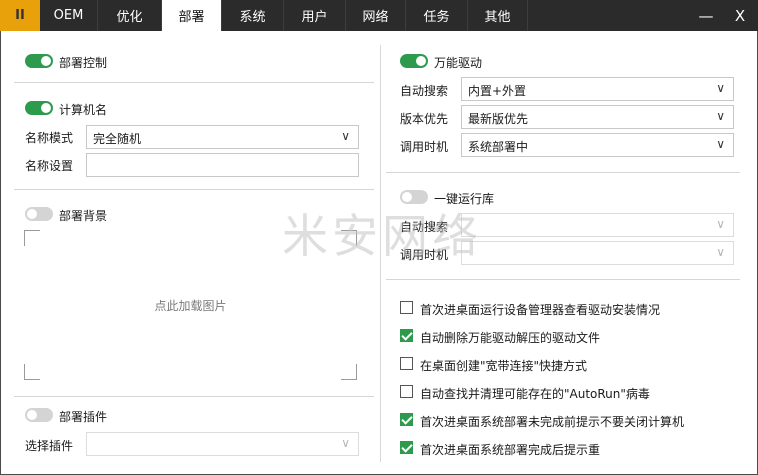 Image resolution: width=758 pixels, height=475 pixels. Describe the element at coordinates (20, 15) in the screenshot. I see `app-logo: II` at that location.